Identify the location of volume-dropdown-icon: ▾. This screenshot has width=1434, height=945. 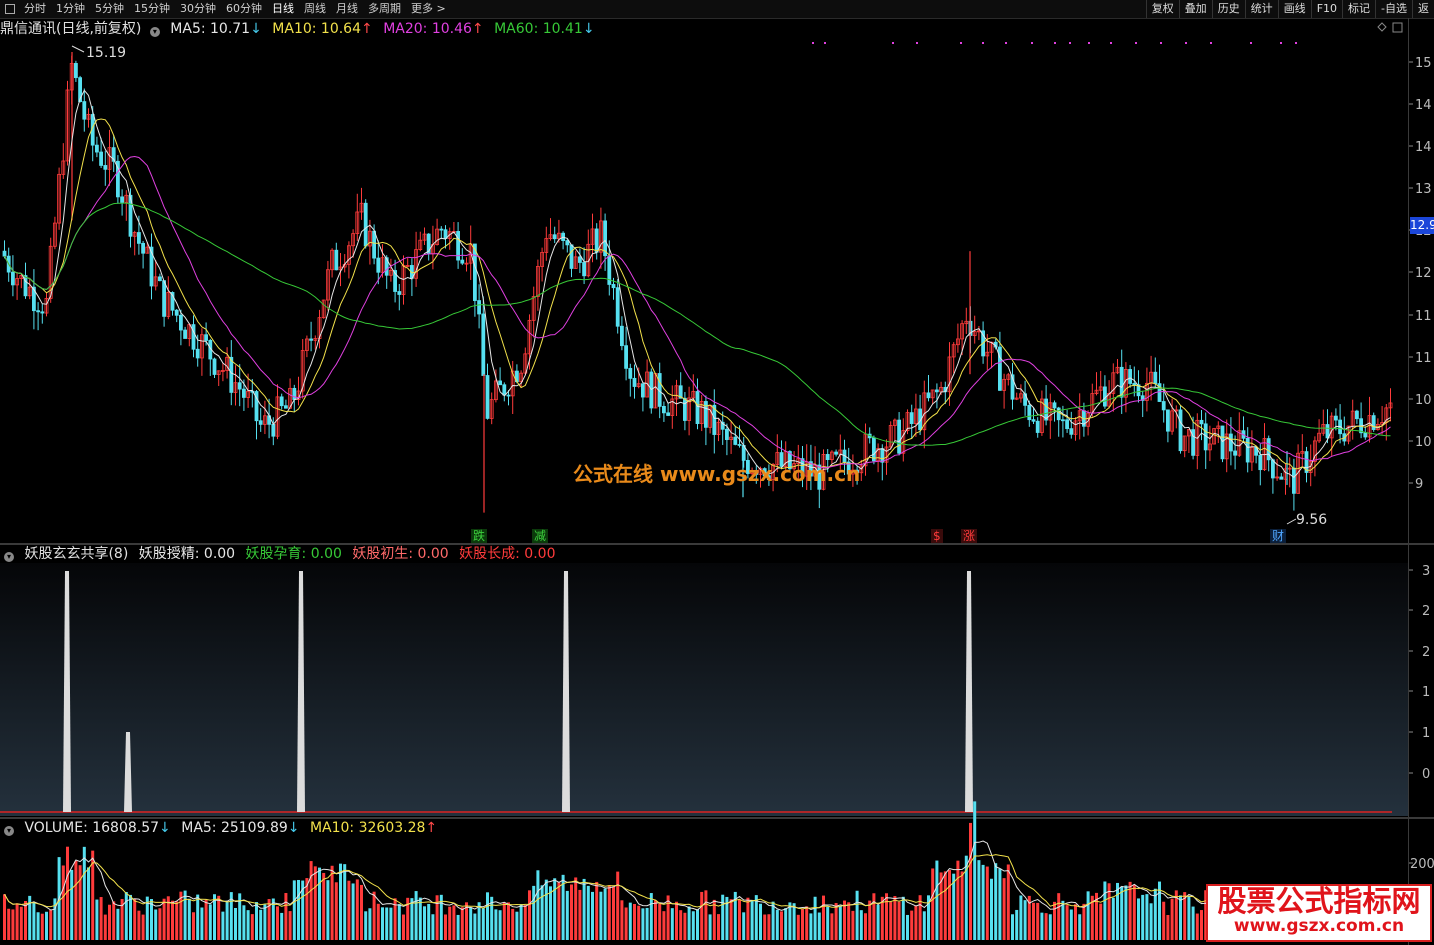
(9, 831).